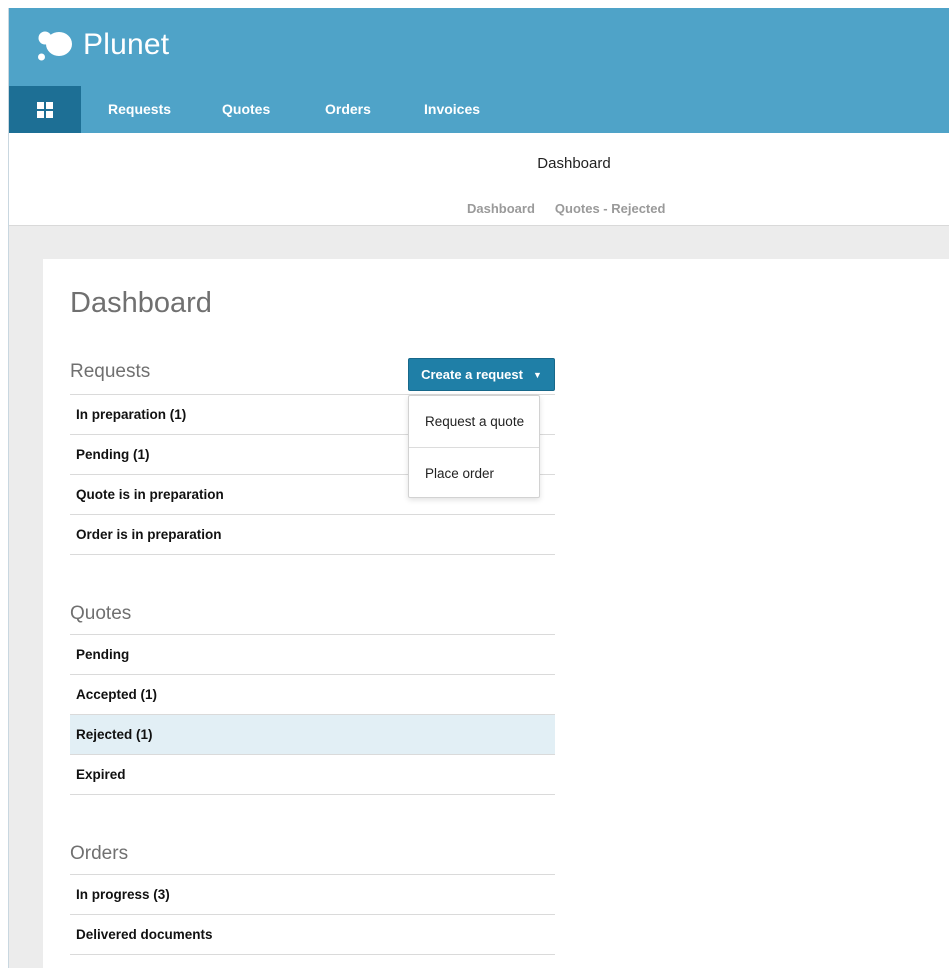 This screenshot has height=968, width=949. Describe the element at coordinates (312, 655) in the screenshot. I see `list-item: Pending` at that location.